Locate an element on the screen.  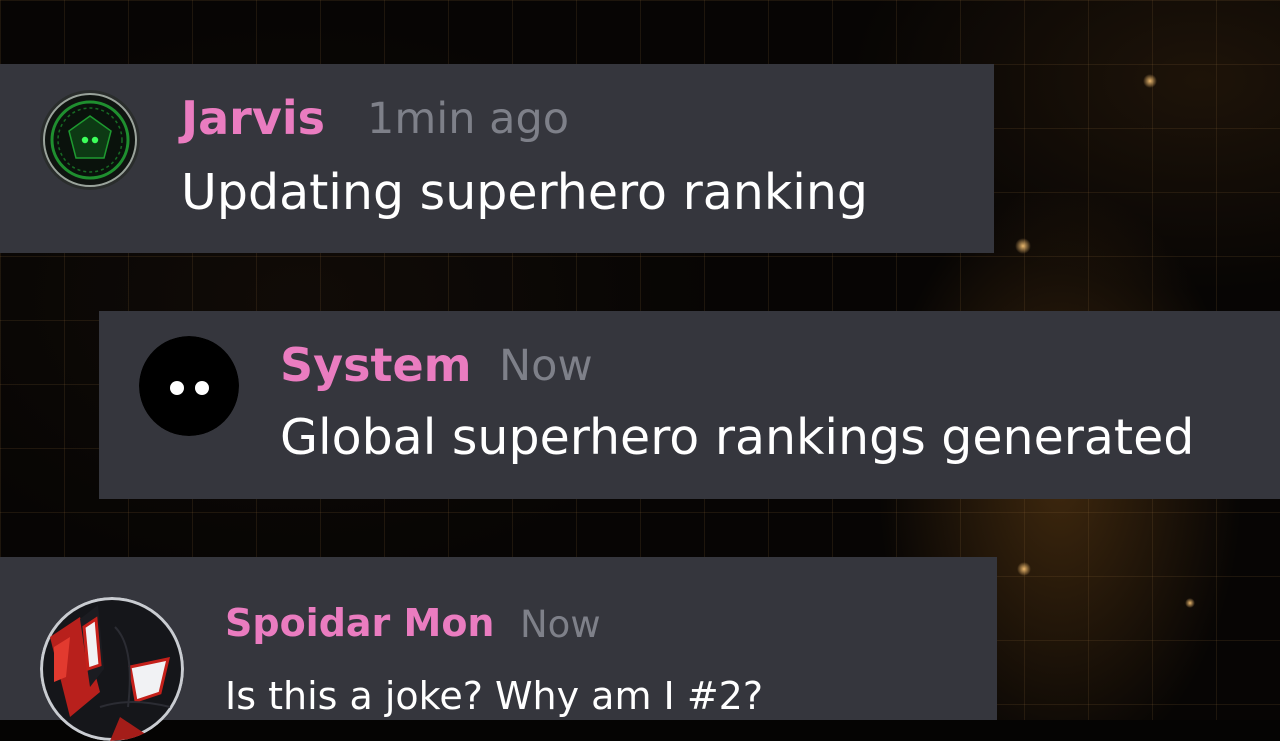
username: Spoidar Mon is located at coordinates (360, 623).